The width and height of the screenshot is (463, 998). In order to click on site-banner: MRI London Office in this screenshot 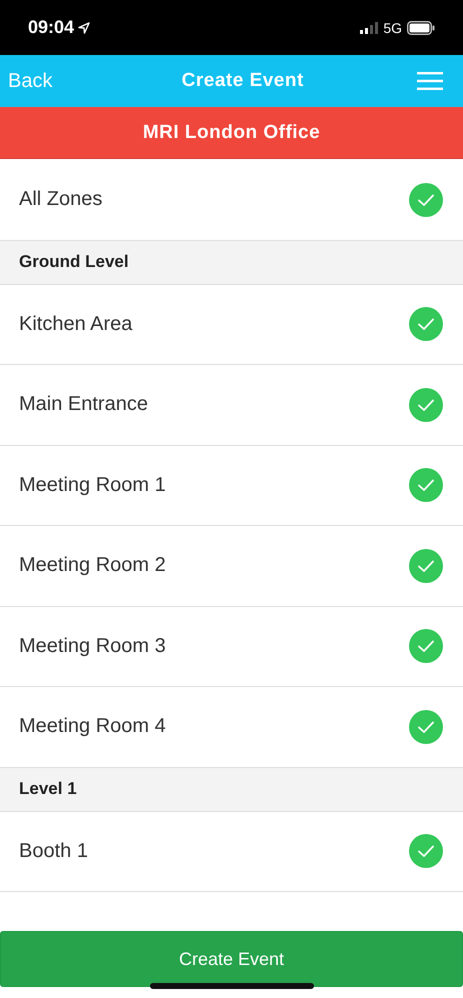, I will do `click(231, 133)`.